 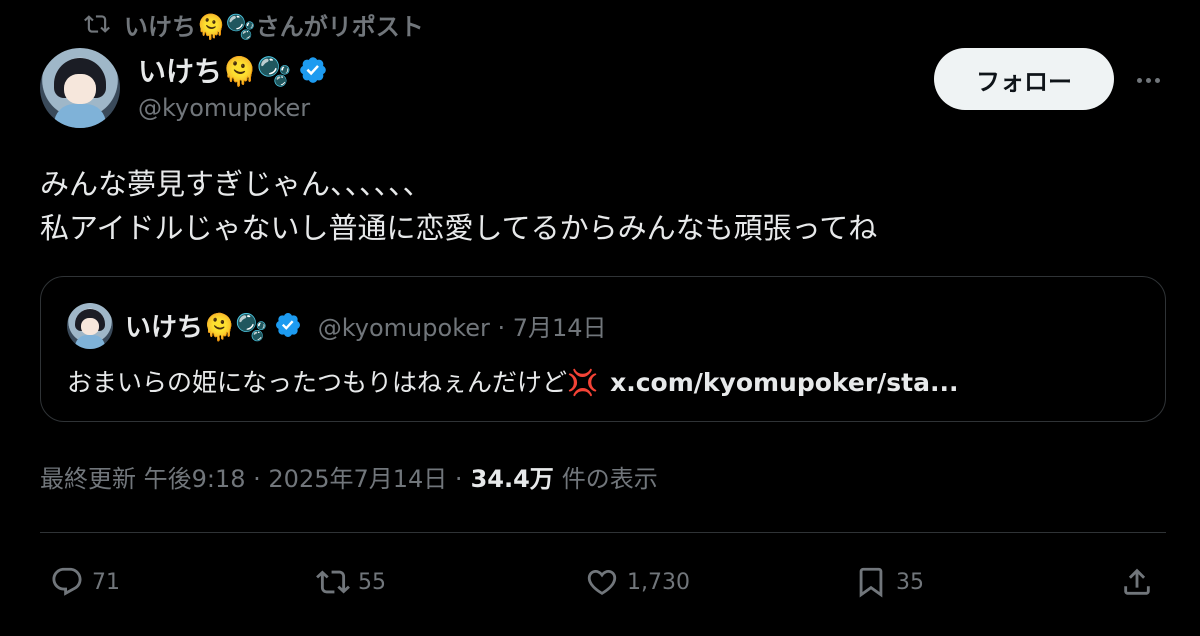 I want to click on heart-icon, so click(x=602, y=582).